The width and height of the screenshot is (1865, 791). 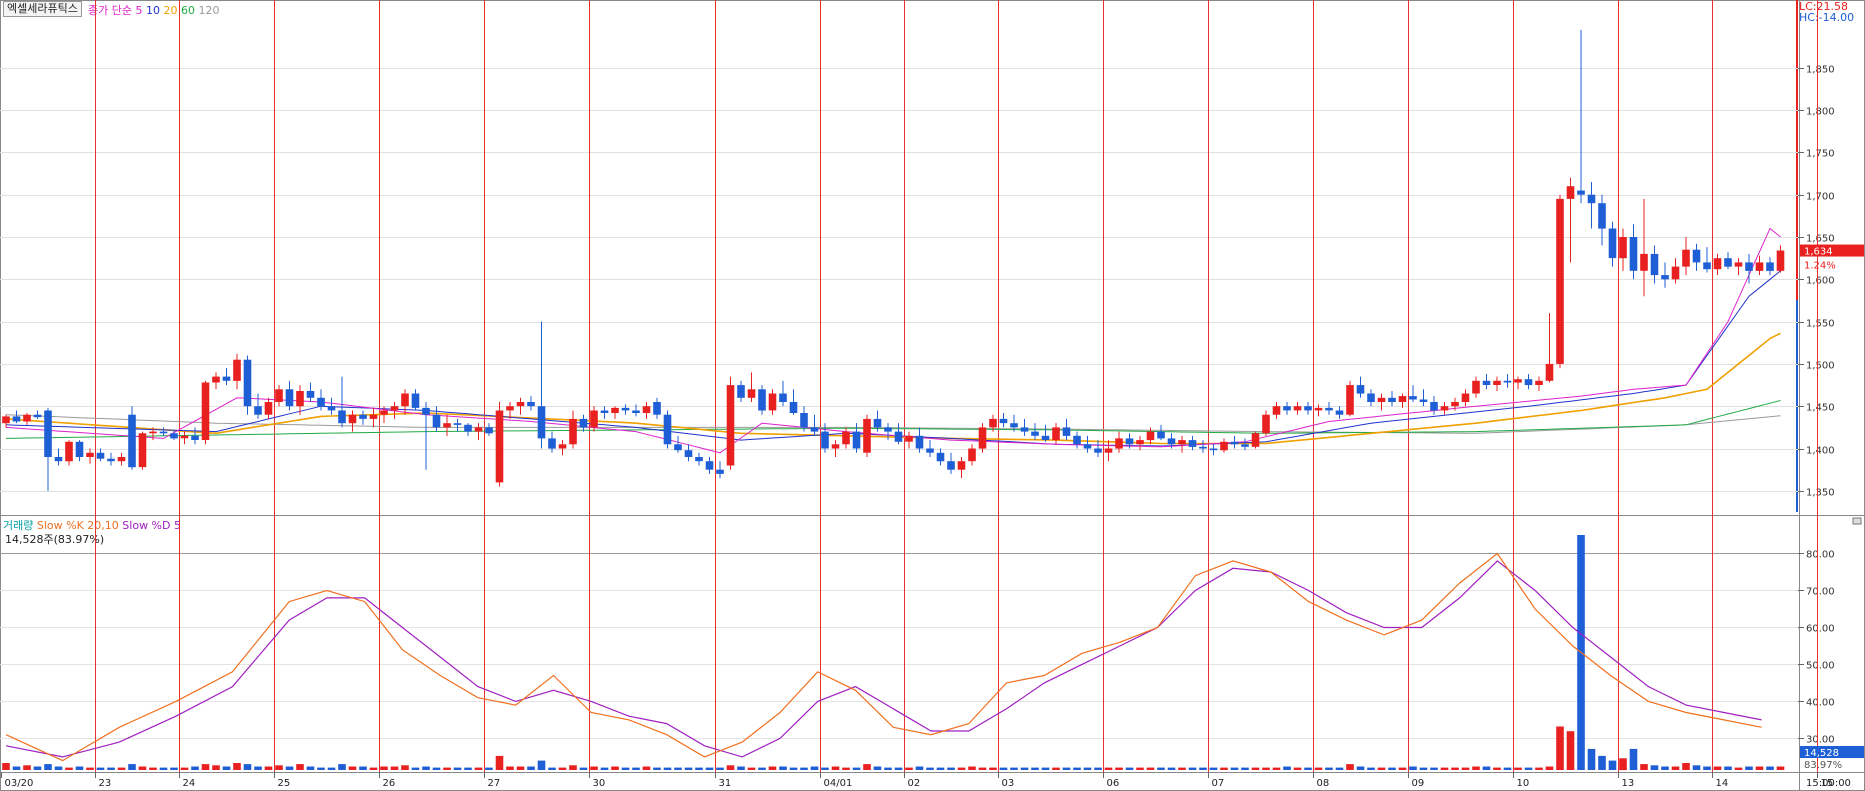 What do you see at coordinates (1820, 112) in the screenshot?
I see `price-tick-label: 1,800` at bounding box center [1820, 112].